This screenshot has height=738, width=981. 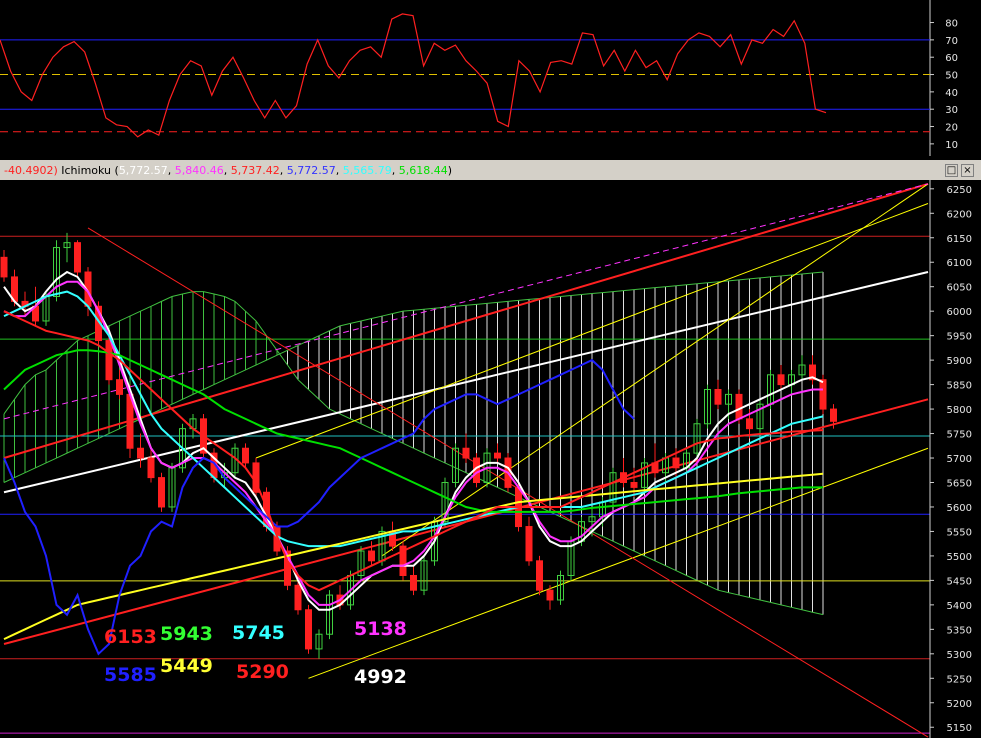 What do you see at coordinates (959, 557) in the screenshot?
I see `price-tick-label: 5500` at bounding box center [959, 557].